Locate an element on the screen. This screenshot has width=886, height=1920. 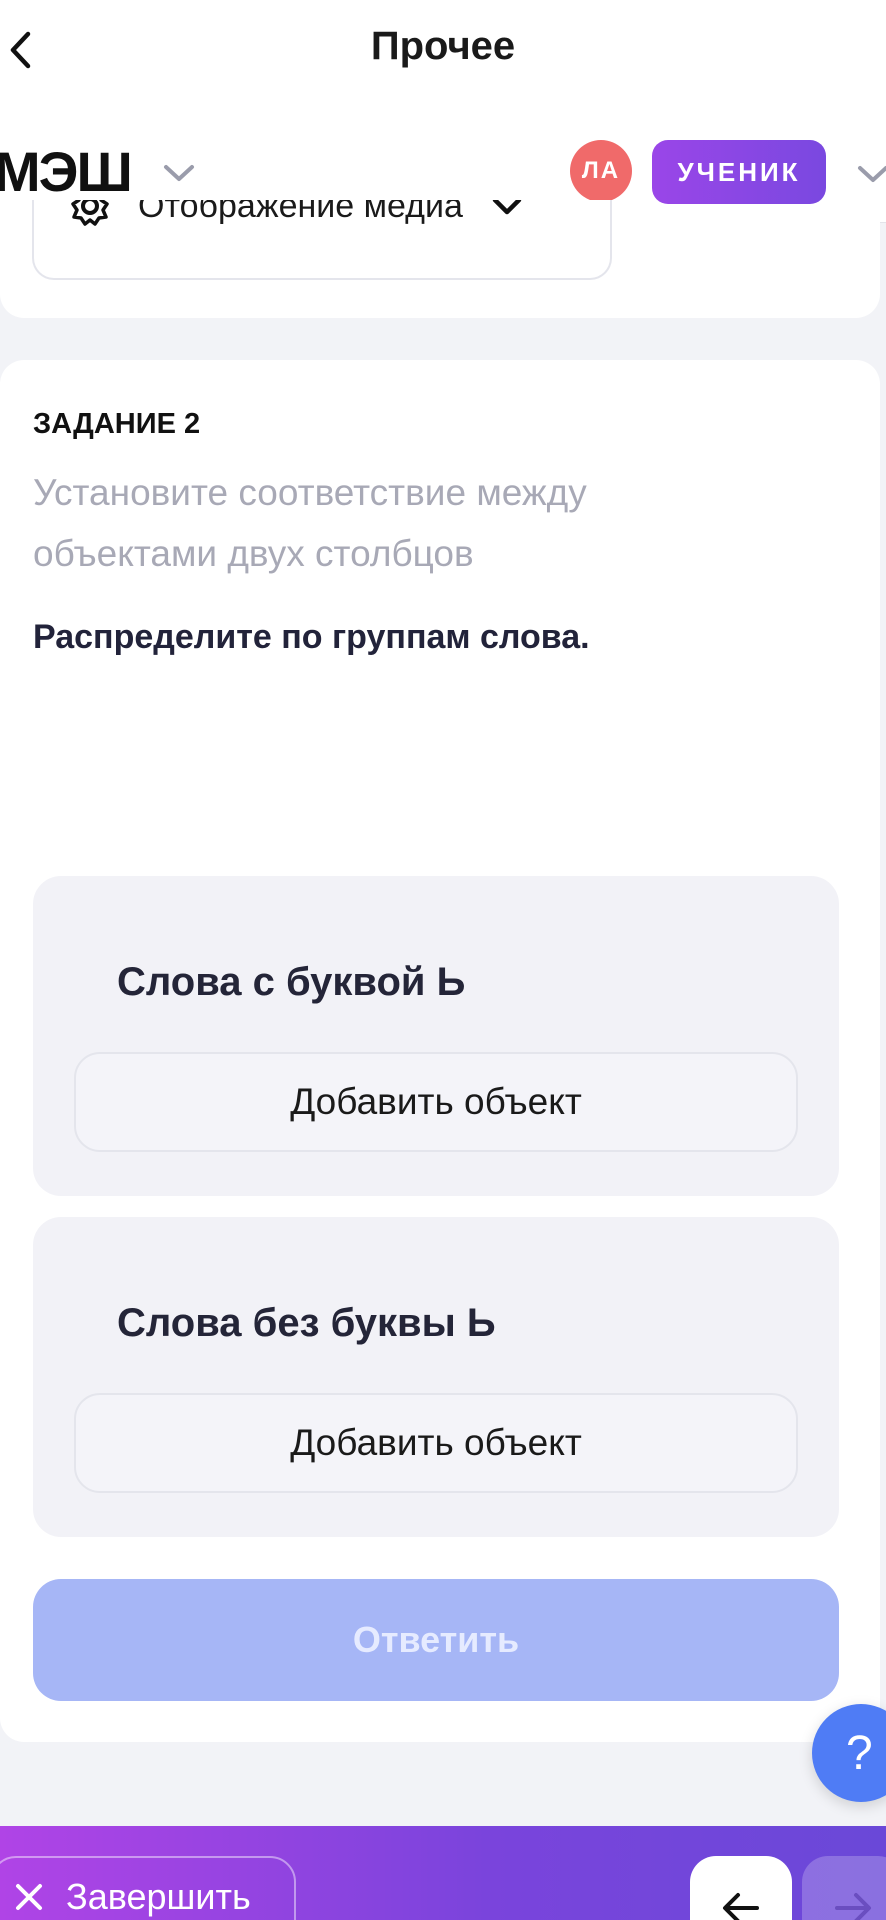
help-label: ? is located at coordinates (859, 1753).